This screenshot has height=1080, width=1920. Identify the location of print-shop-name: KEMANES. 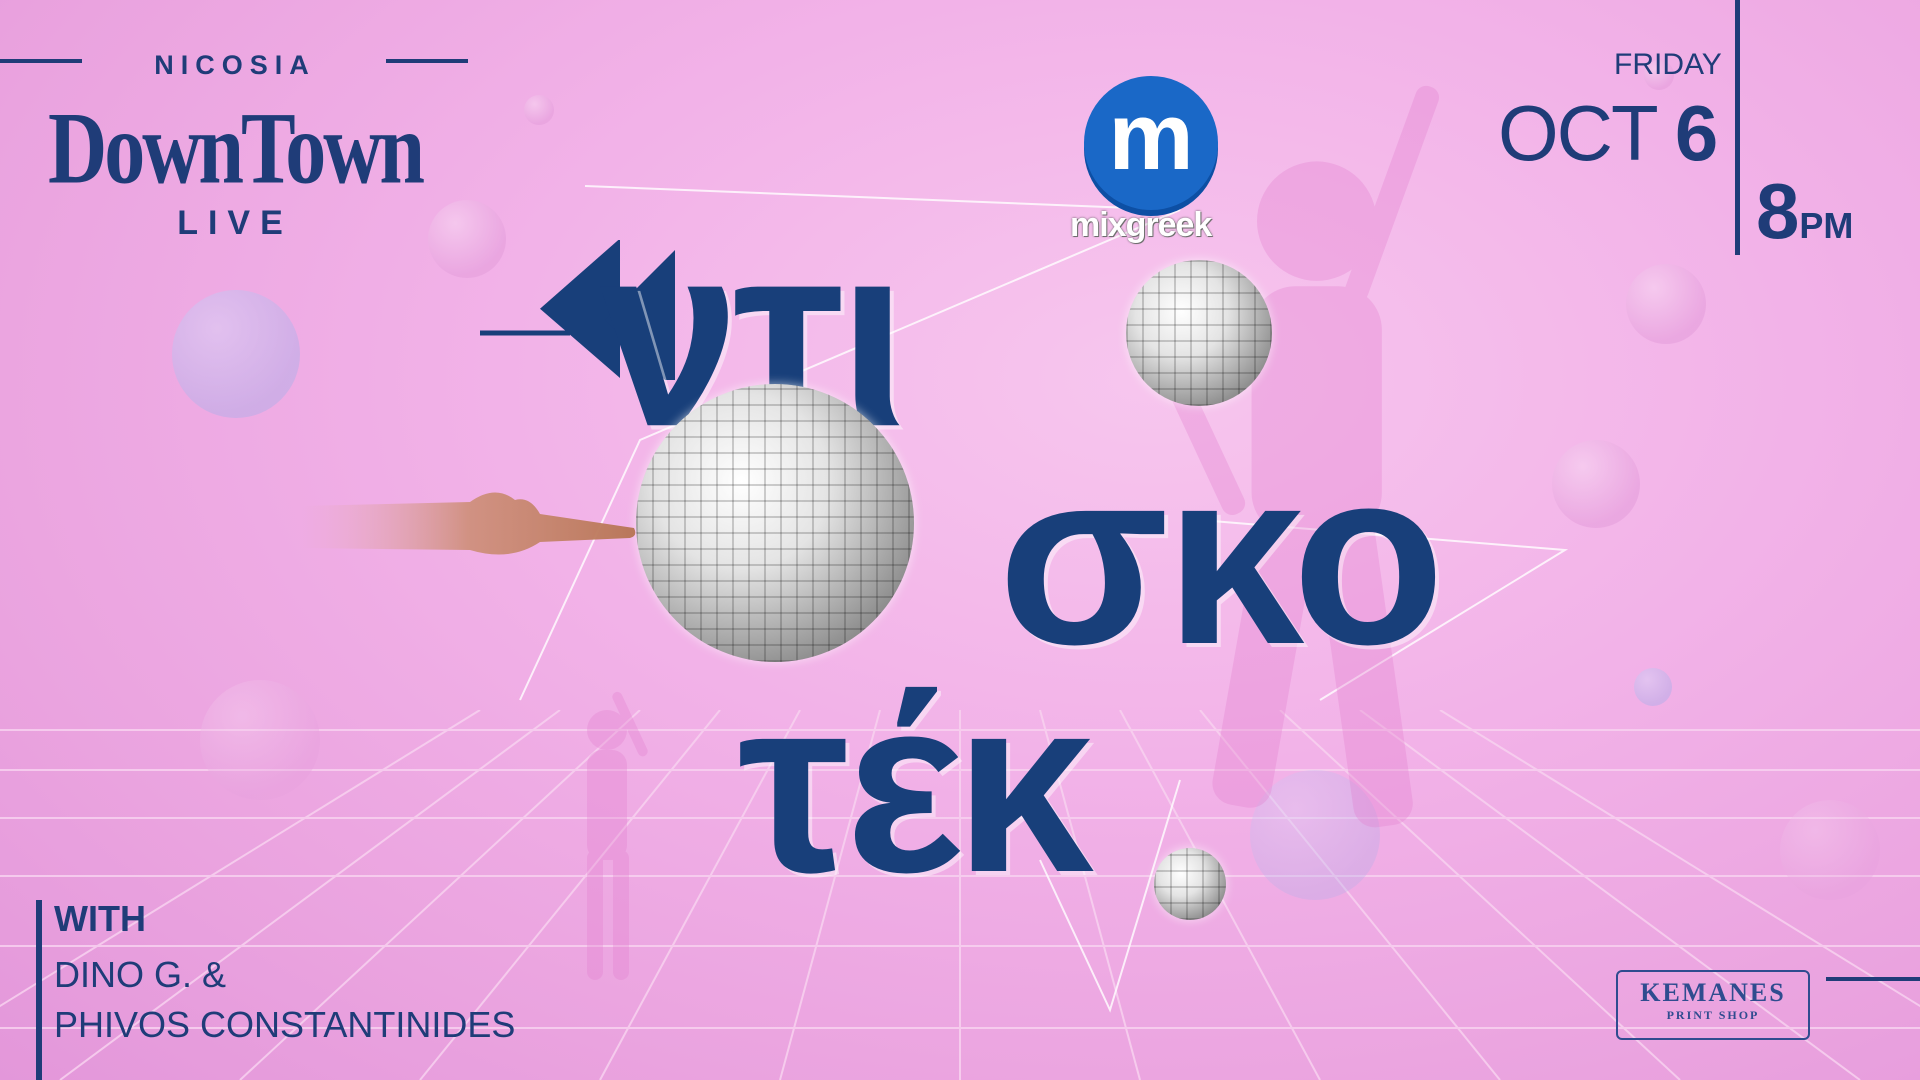
(1713, 992).